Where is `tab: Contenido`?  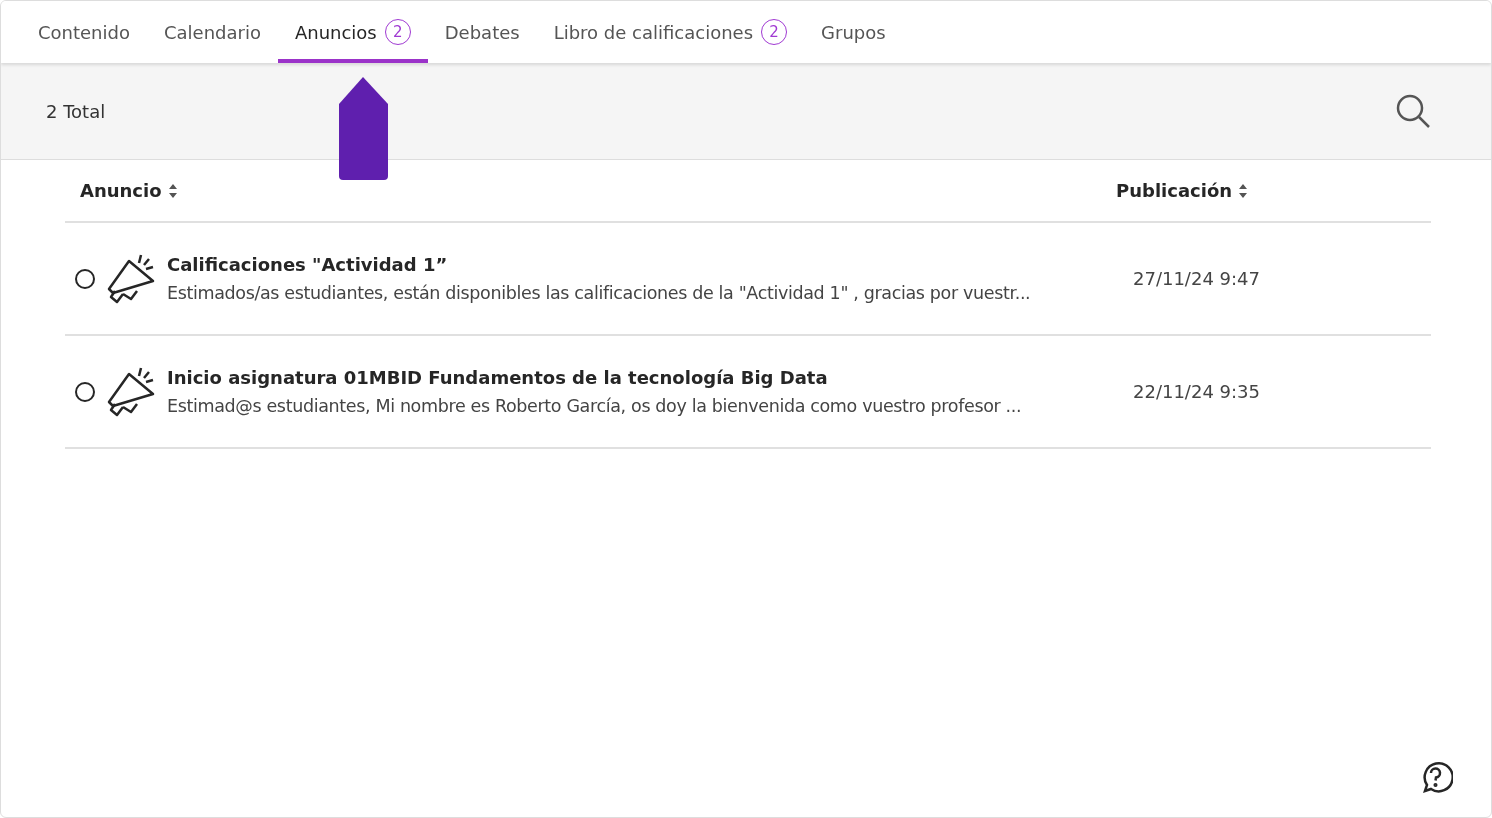
tab: Contenido is located at coordinates (84, 32).